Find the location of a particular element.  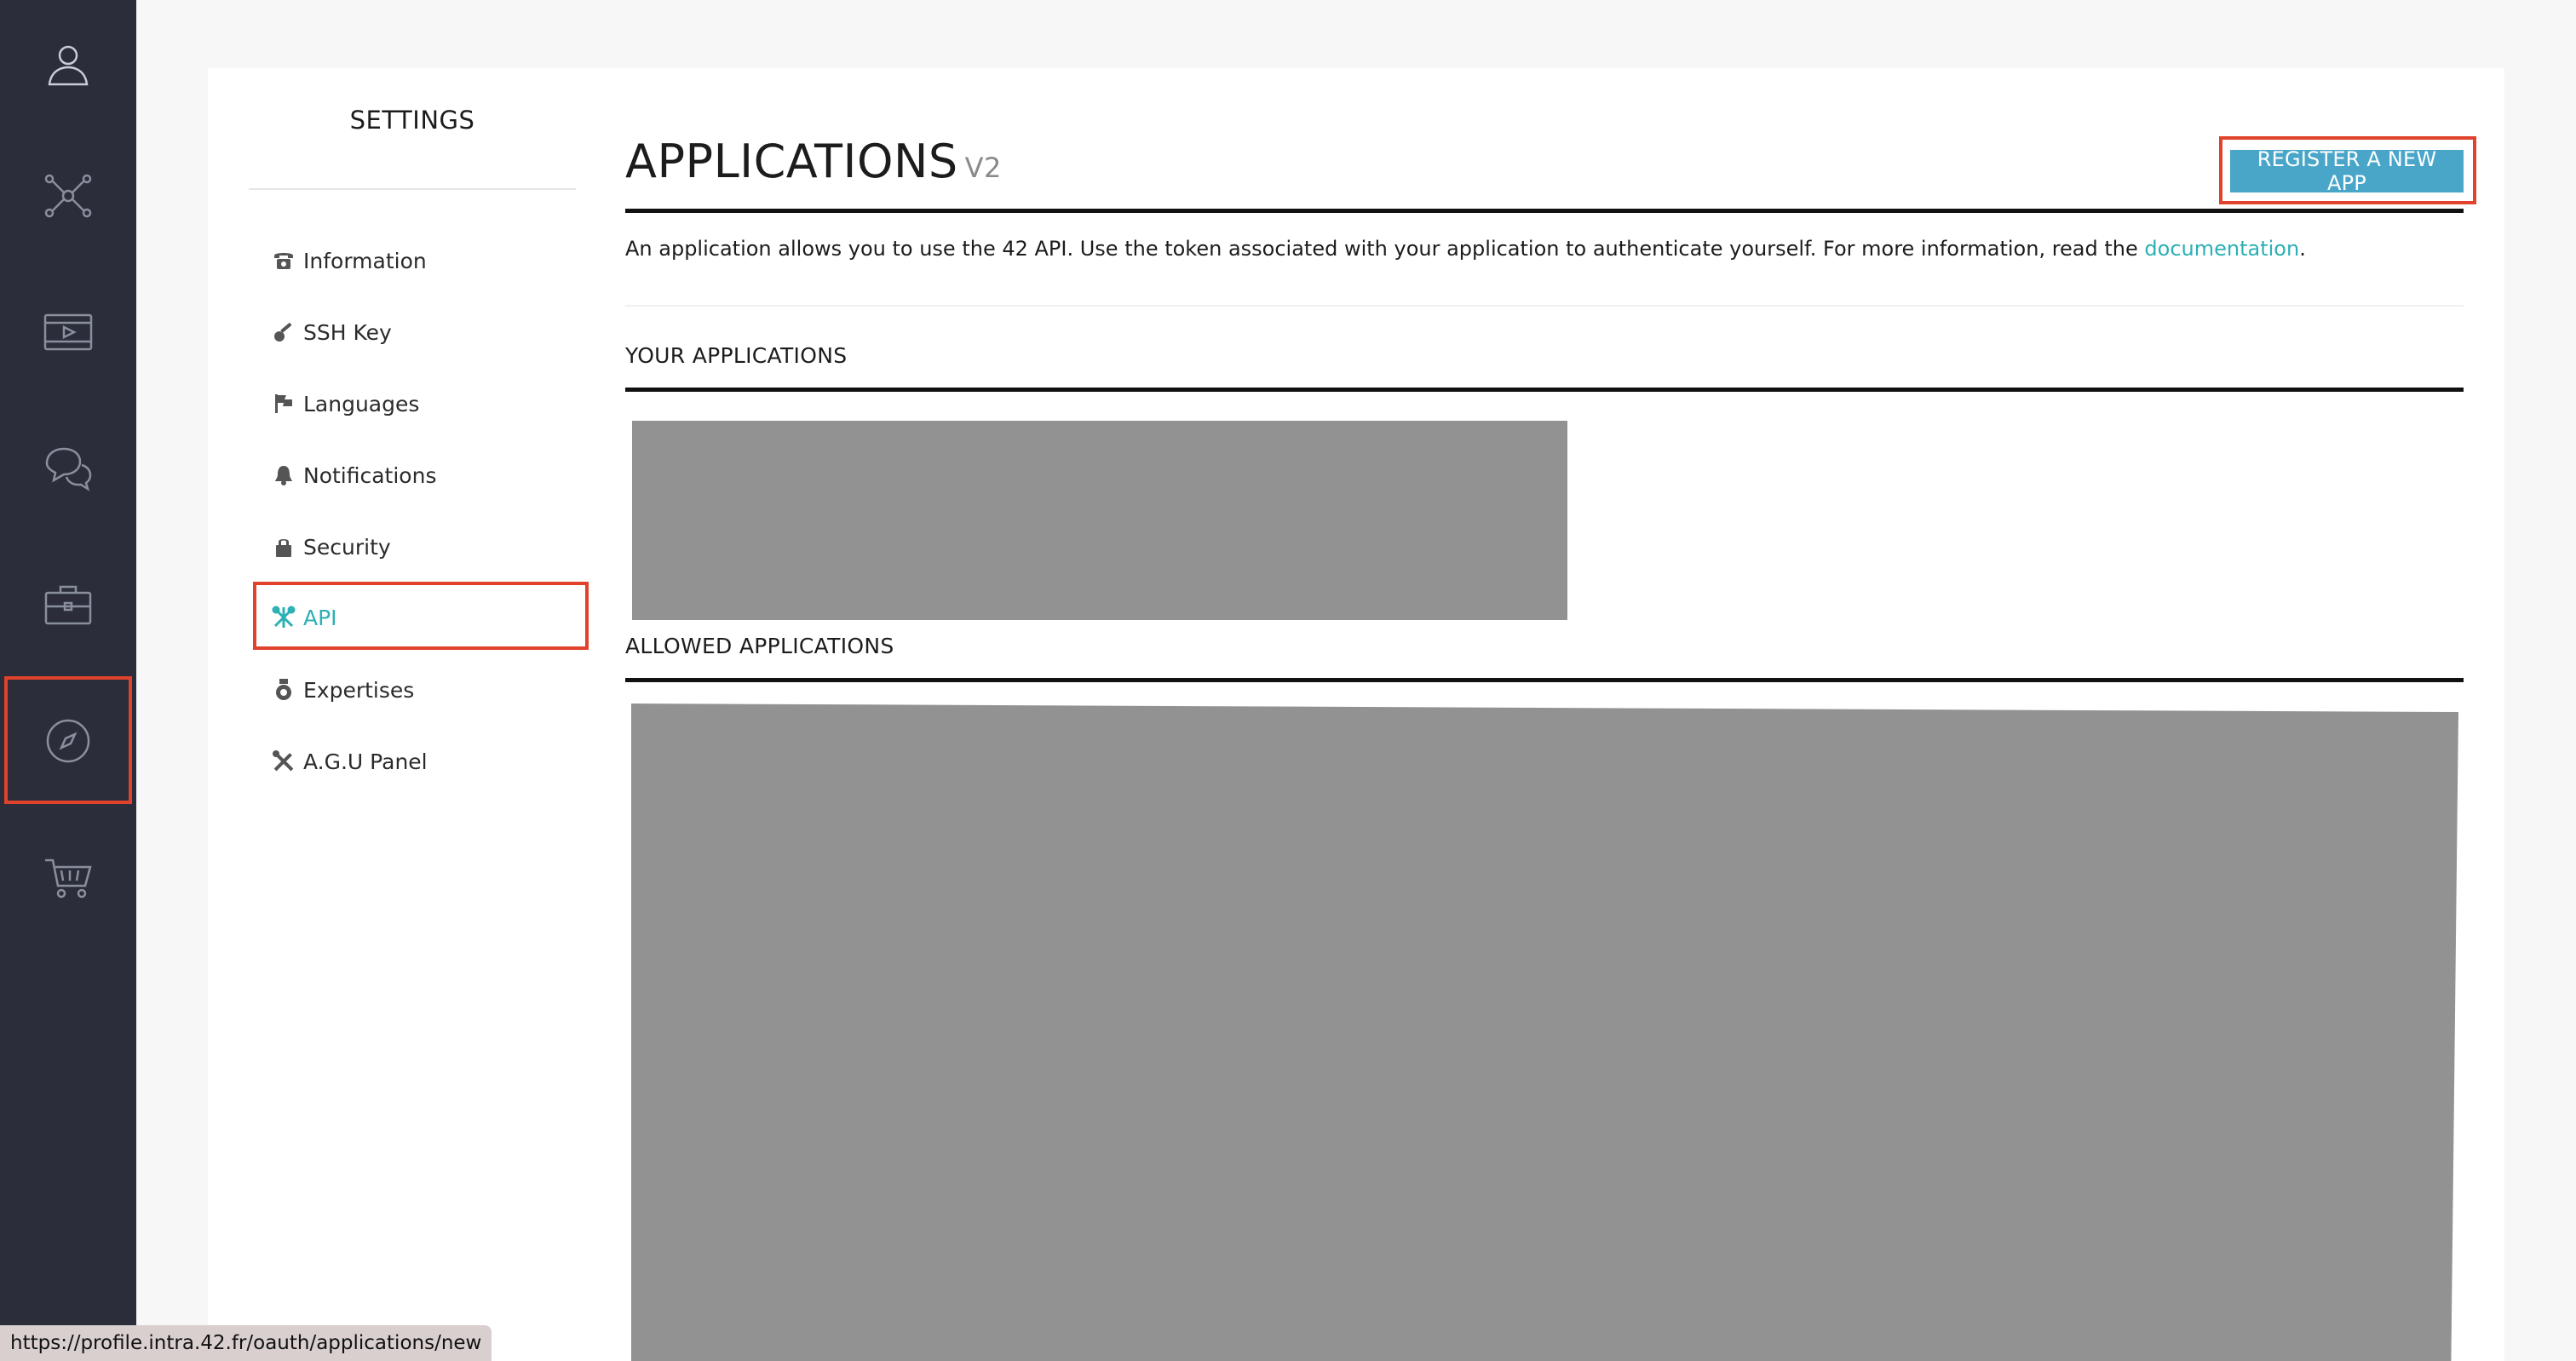

nav-shop is located at coordinates (68, 877).